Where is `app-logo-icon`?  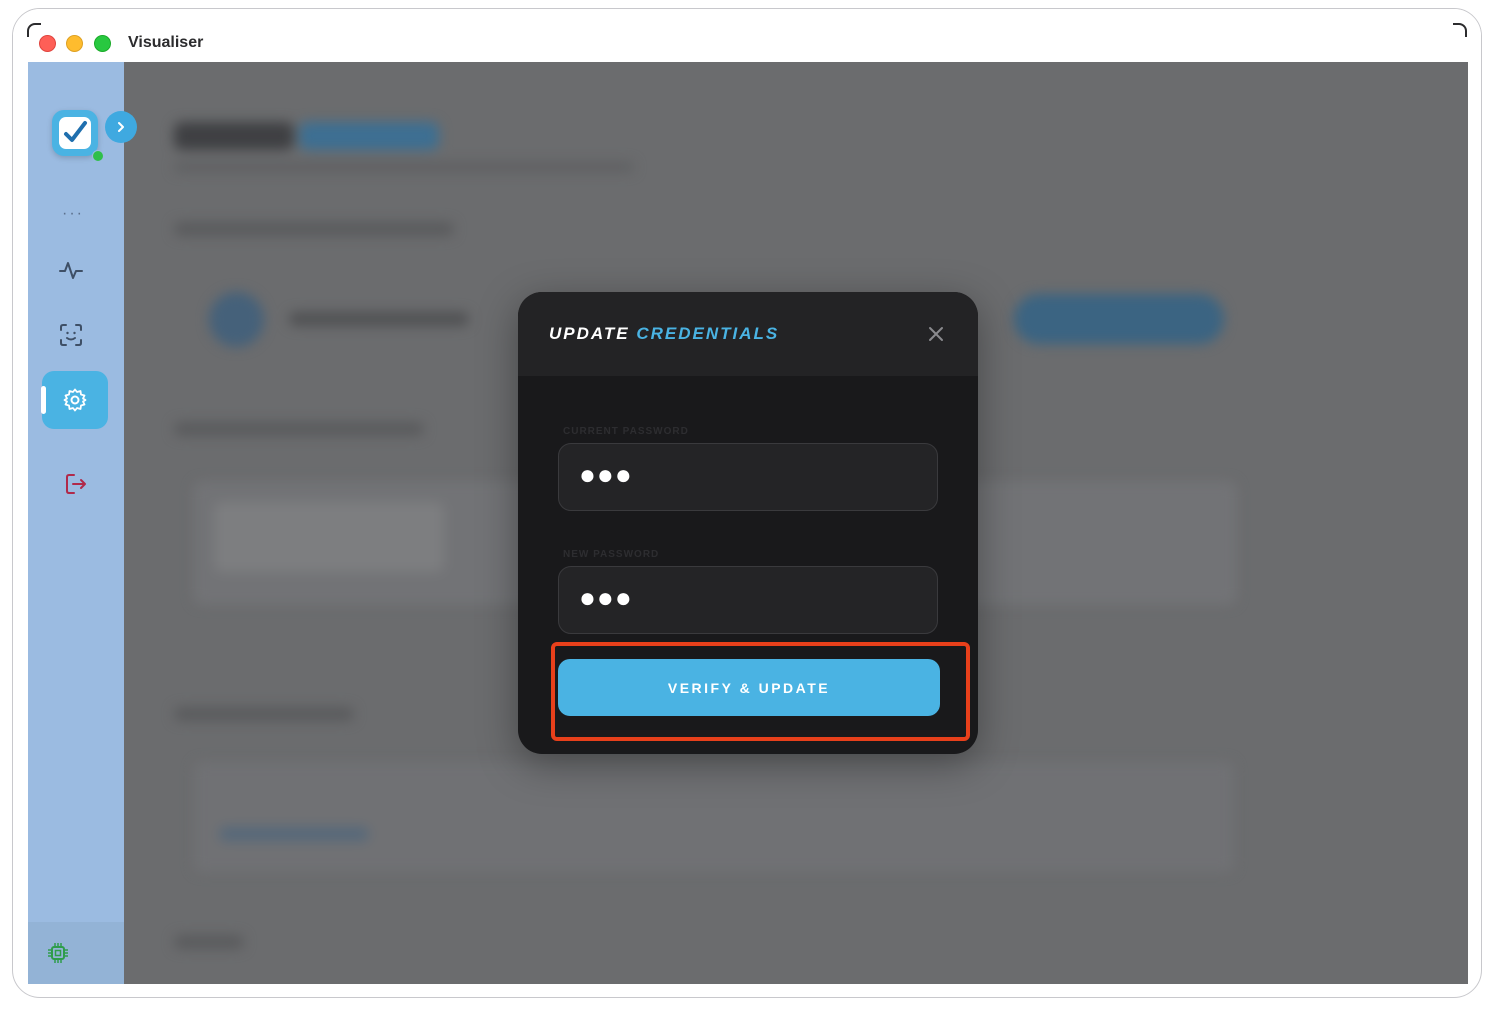 app-logo-icon is located at coordinates (75, 133).